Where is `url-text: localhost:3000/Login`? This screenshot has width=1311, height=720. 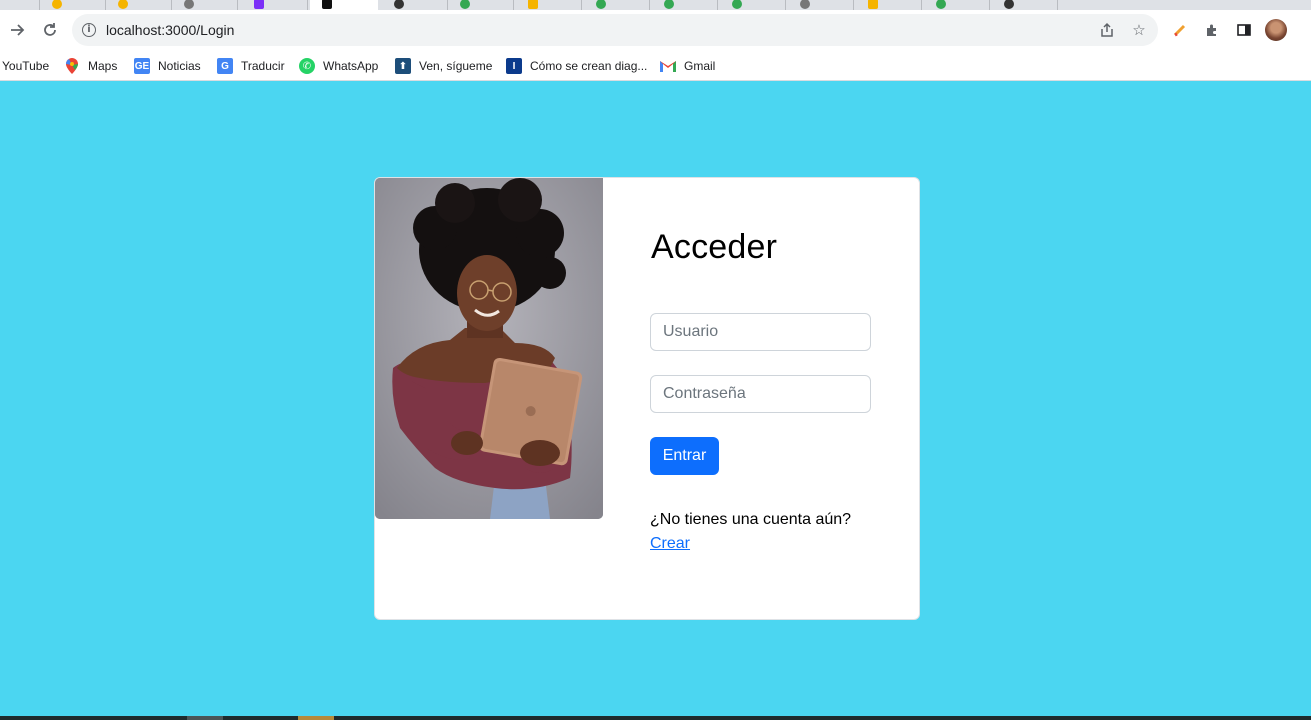 url-text: localhost:3000/Login is located at coordinates (170, 30).